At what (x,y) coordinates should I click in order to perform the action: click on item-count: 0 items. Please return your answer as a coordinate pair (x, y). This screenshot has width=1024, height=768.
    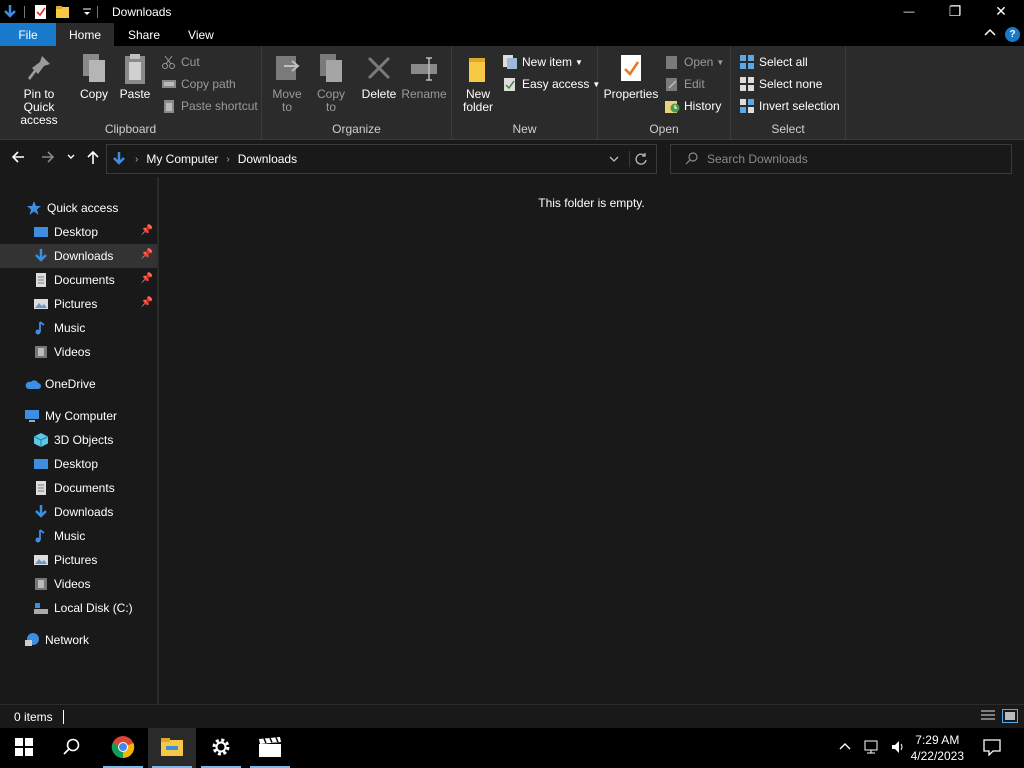
    Looking at the image, I should click on (33, 716).